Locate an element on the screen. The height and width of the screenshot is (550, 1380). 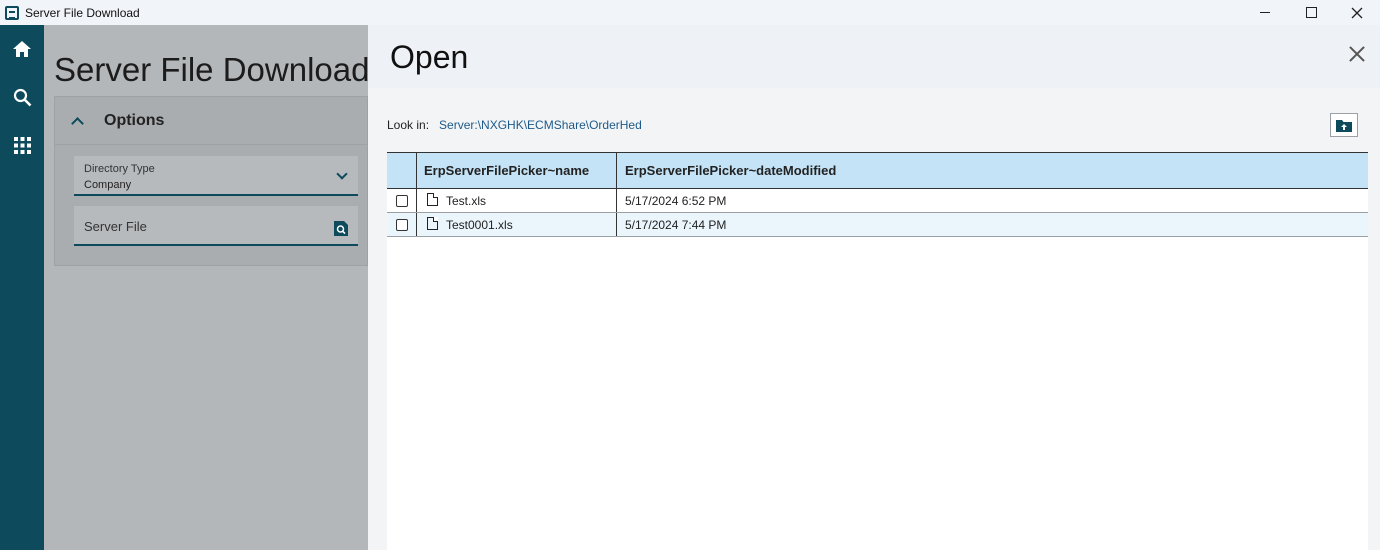
home-button is located at coordinates (22, 49).